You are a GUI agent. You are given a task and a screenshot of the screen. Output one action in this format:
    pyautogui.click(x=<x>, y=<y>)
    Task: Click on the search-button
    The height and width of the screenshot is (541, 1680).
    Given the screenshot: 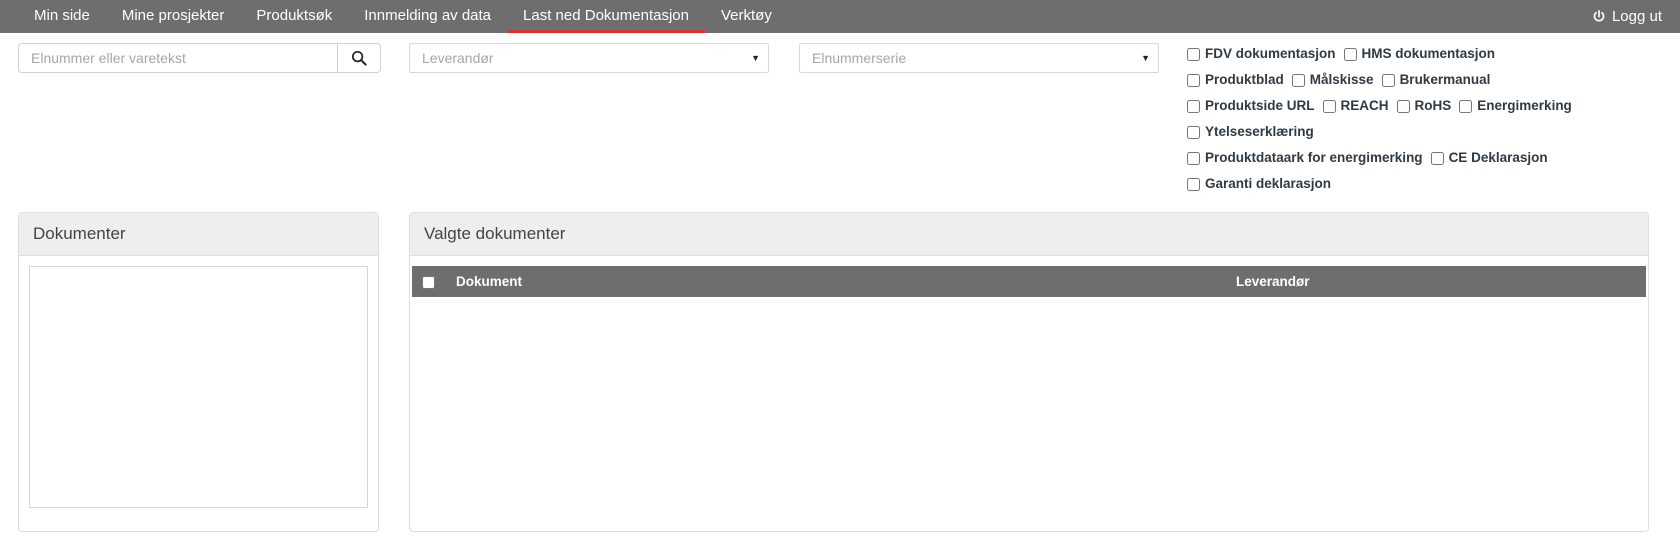 What is the action you would take?
    pyautogui.click(x=359, y=58)
    